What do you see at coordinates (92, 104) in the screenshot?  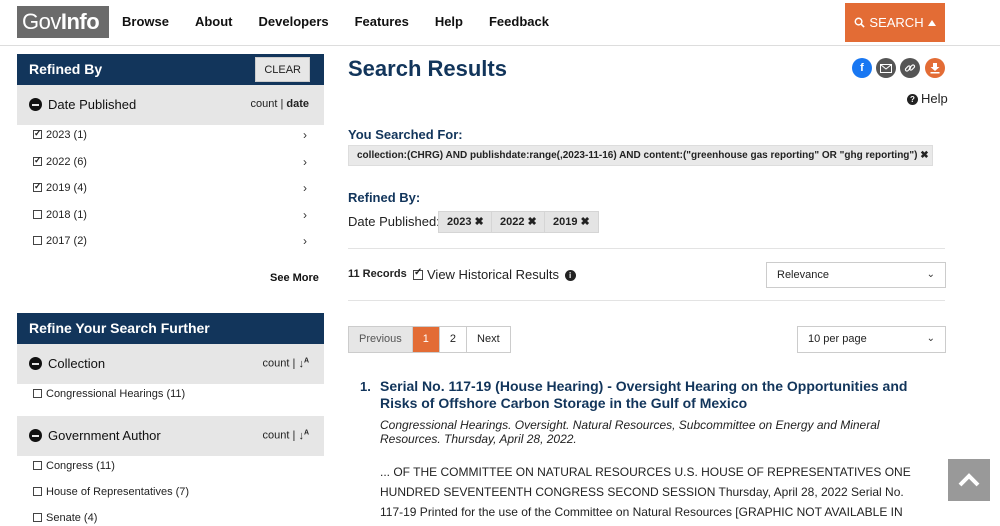 I see `date-published-title: Date Published` at bounding box center [92, 104].